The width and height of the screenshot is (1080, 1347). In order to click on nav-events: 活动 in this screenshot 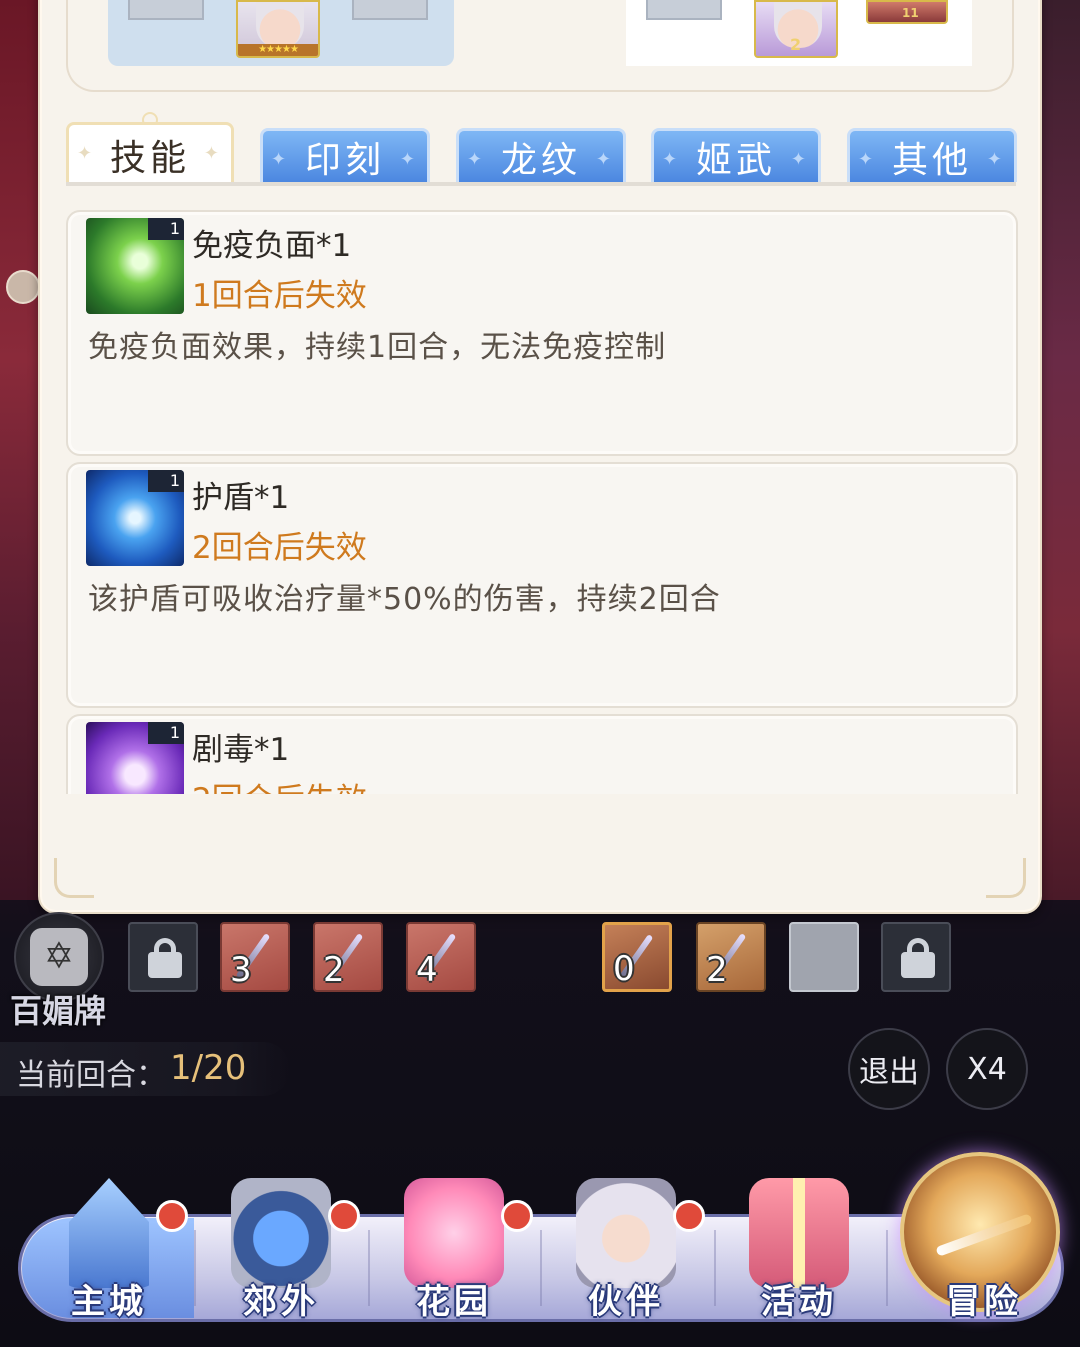, I will do `click(799, 1250)`.